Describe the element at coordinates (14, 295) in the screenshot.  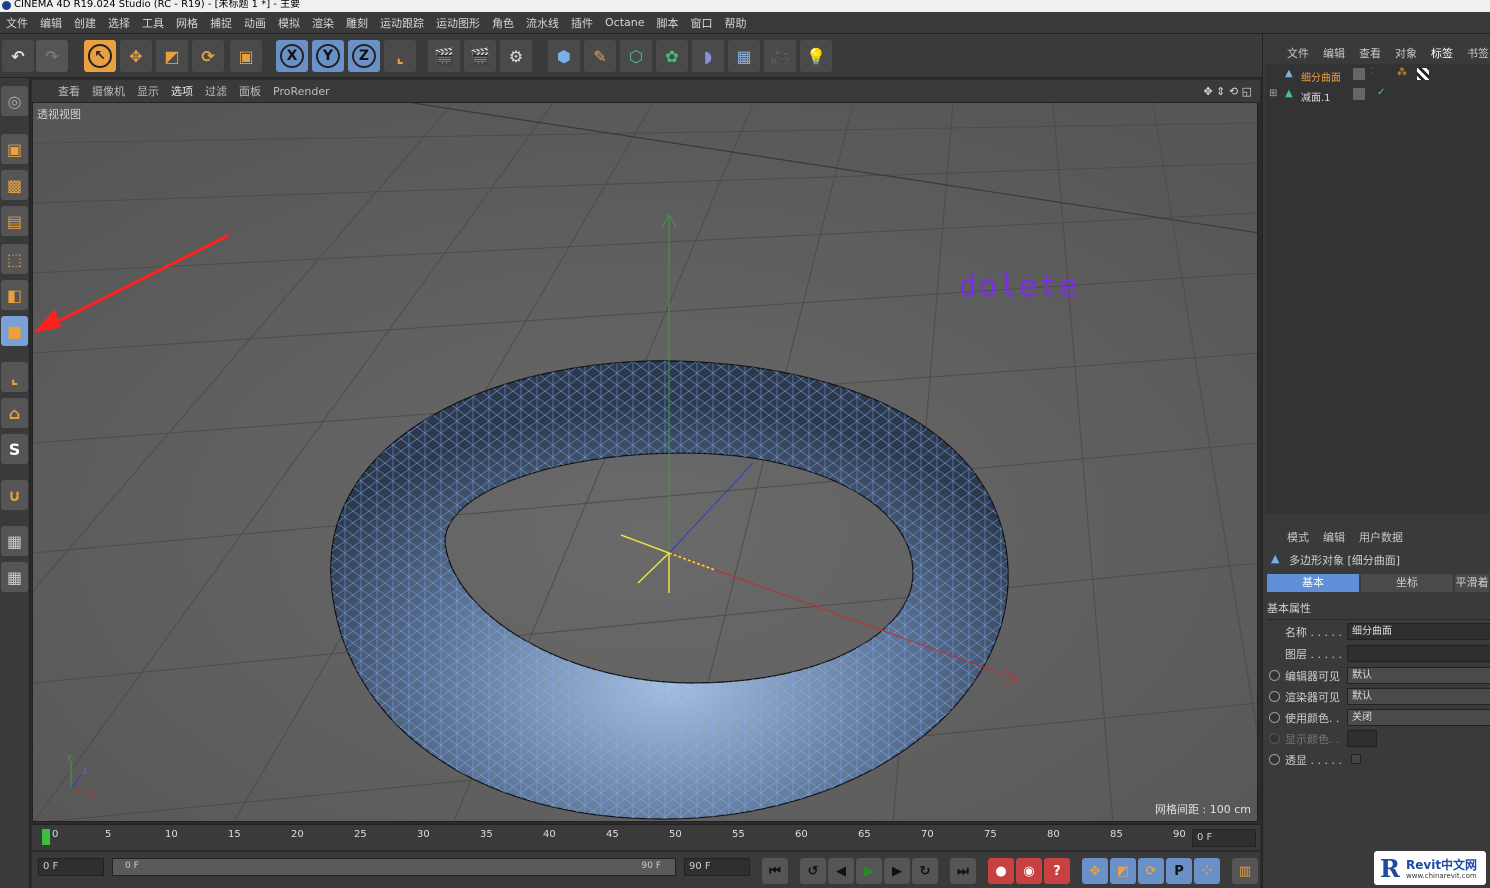
I see `edges-mode-button: ◧` at that location.